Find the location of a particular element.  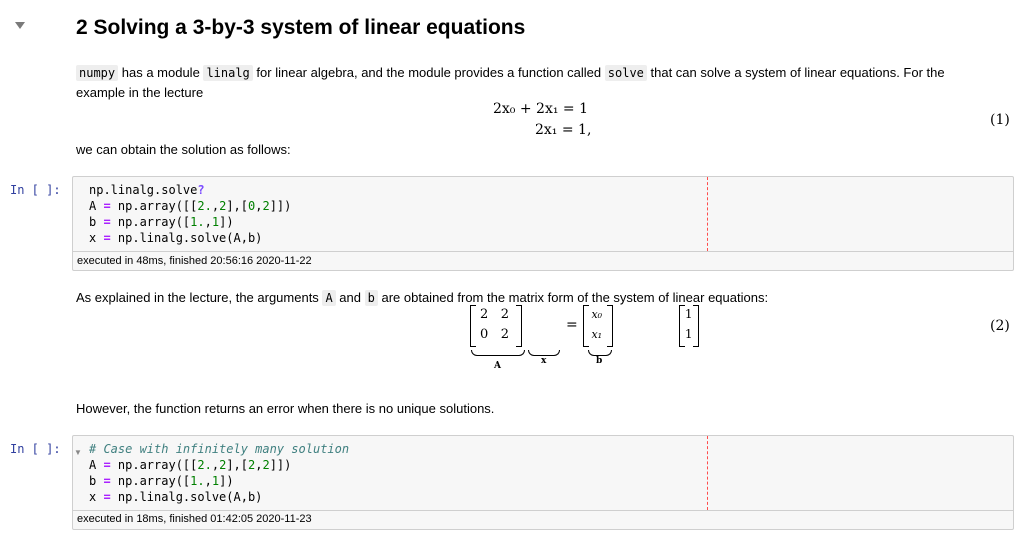

cell-1-prompt: In [ ]: is located at coordinates (35, 190).